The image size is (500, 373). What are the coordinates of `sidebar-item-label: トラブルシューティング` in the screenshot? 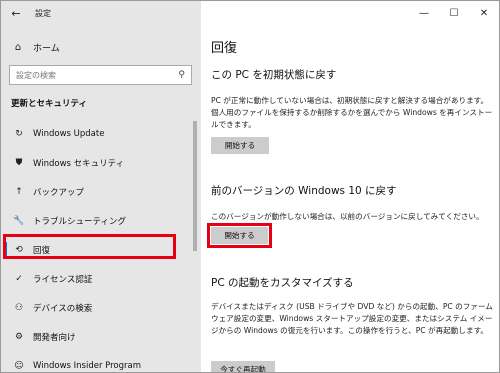 It's located at (79, 221).